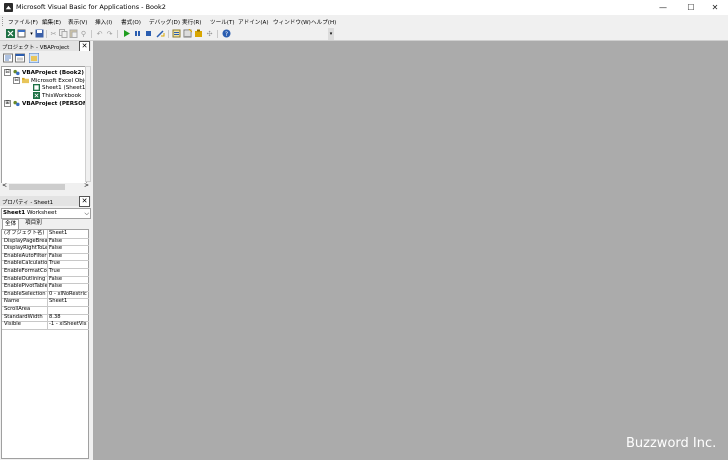  Describe the element at coordinates (187, 33) in the screenshot. I see `properties-icon` at that location.